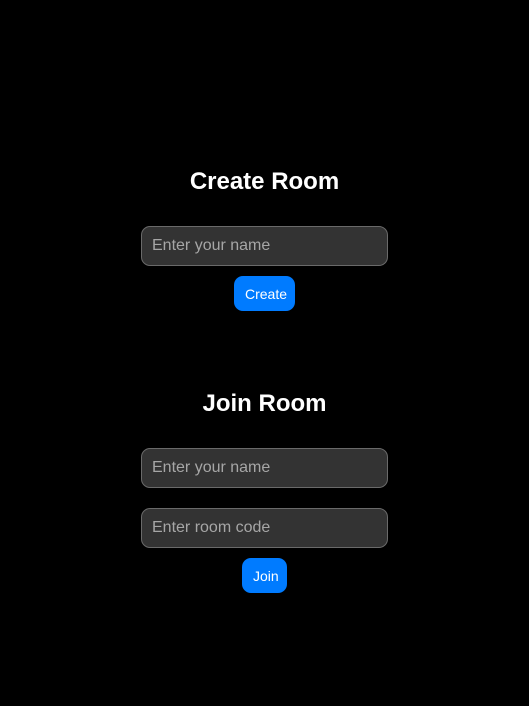  What do you see at coordinates (264, 181) in the screenshot?
I see `create-room-title: Create Room` at bounding box center [264, 181].